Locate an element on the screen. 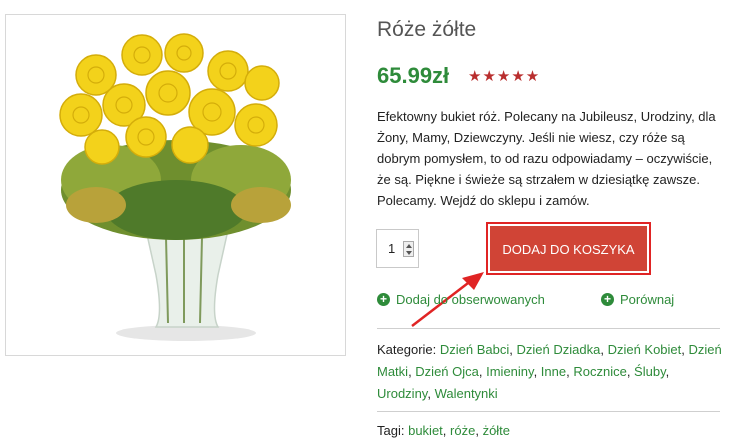 The width and height of the screenshot is (730, 446). tag-link: róże is located at coordinates (462, 430).